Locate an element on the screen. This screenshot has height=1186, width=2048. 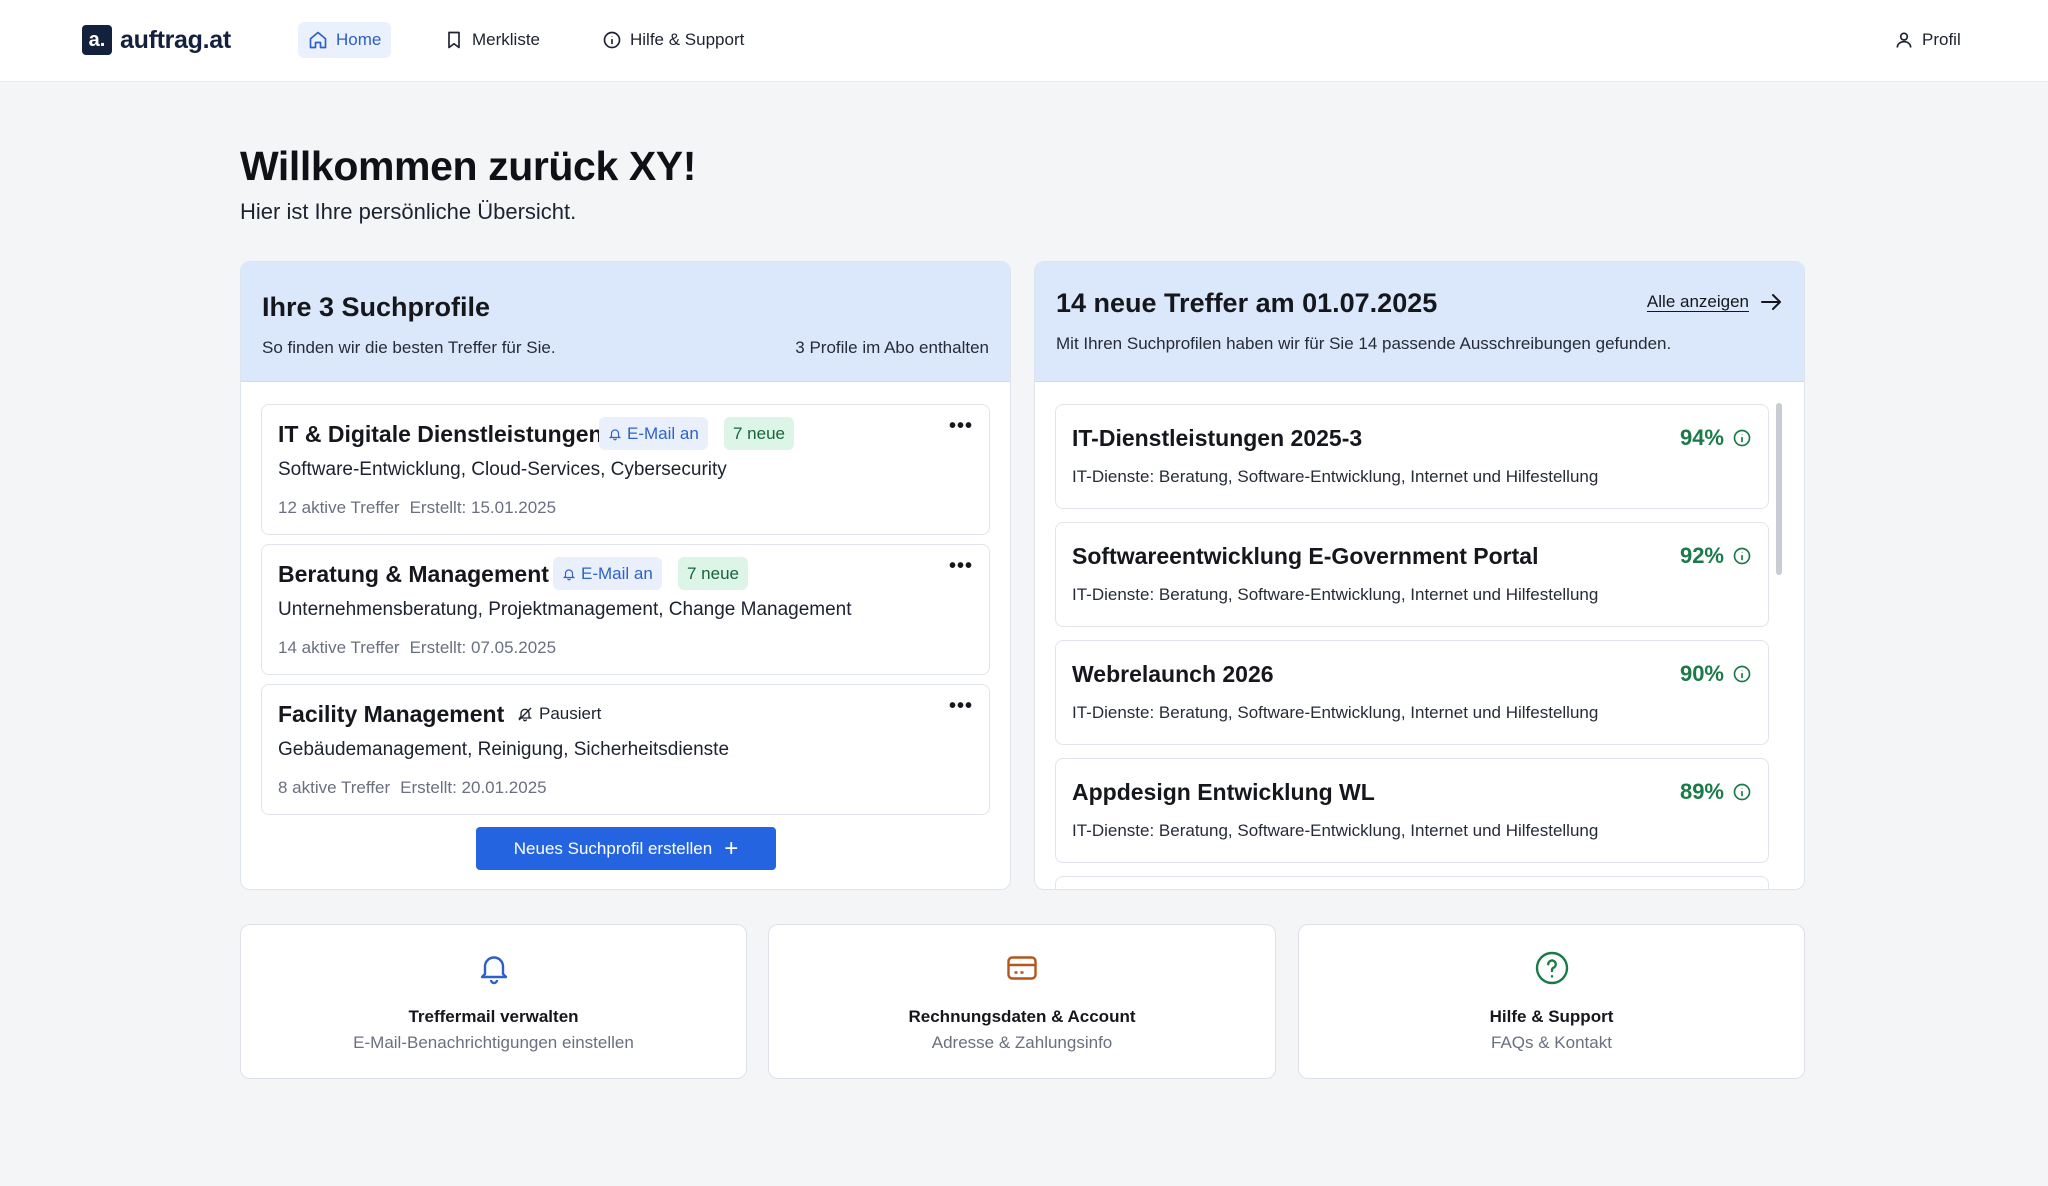
profile-title: IT & Digitale Dienstleistungen is located at coordinates (440, 434).